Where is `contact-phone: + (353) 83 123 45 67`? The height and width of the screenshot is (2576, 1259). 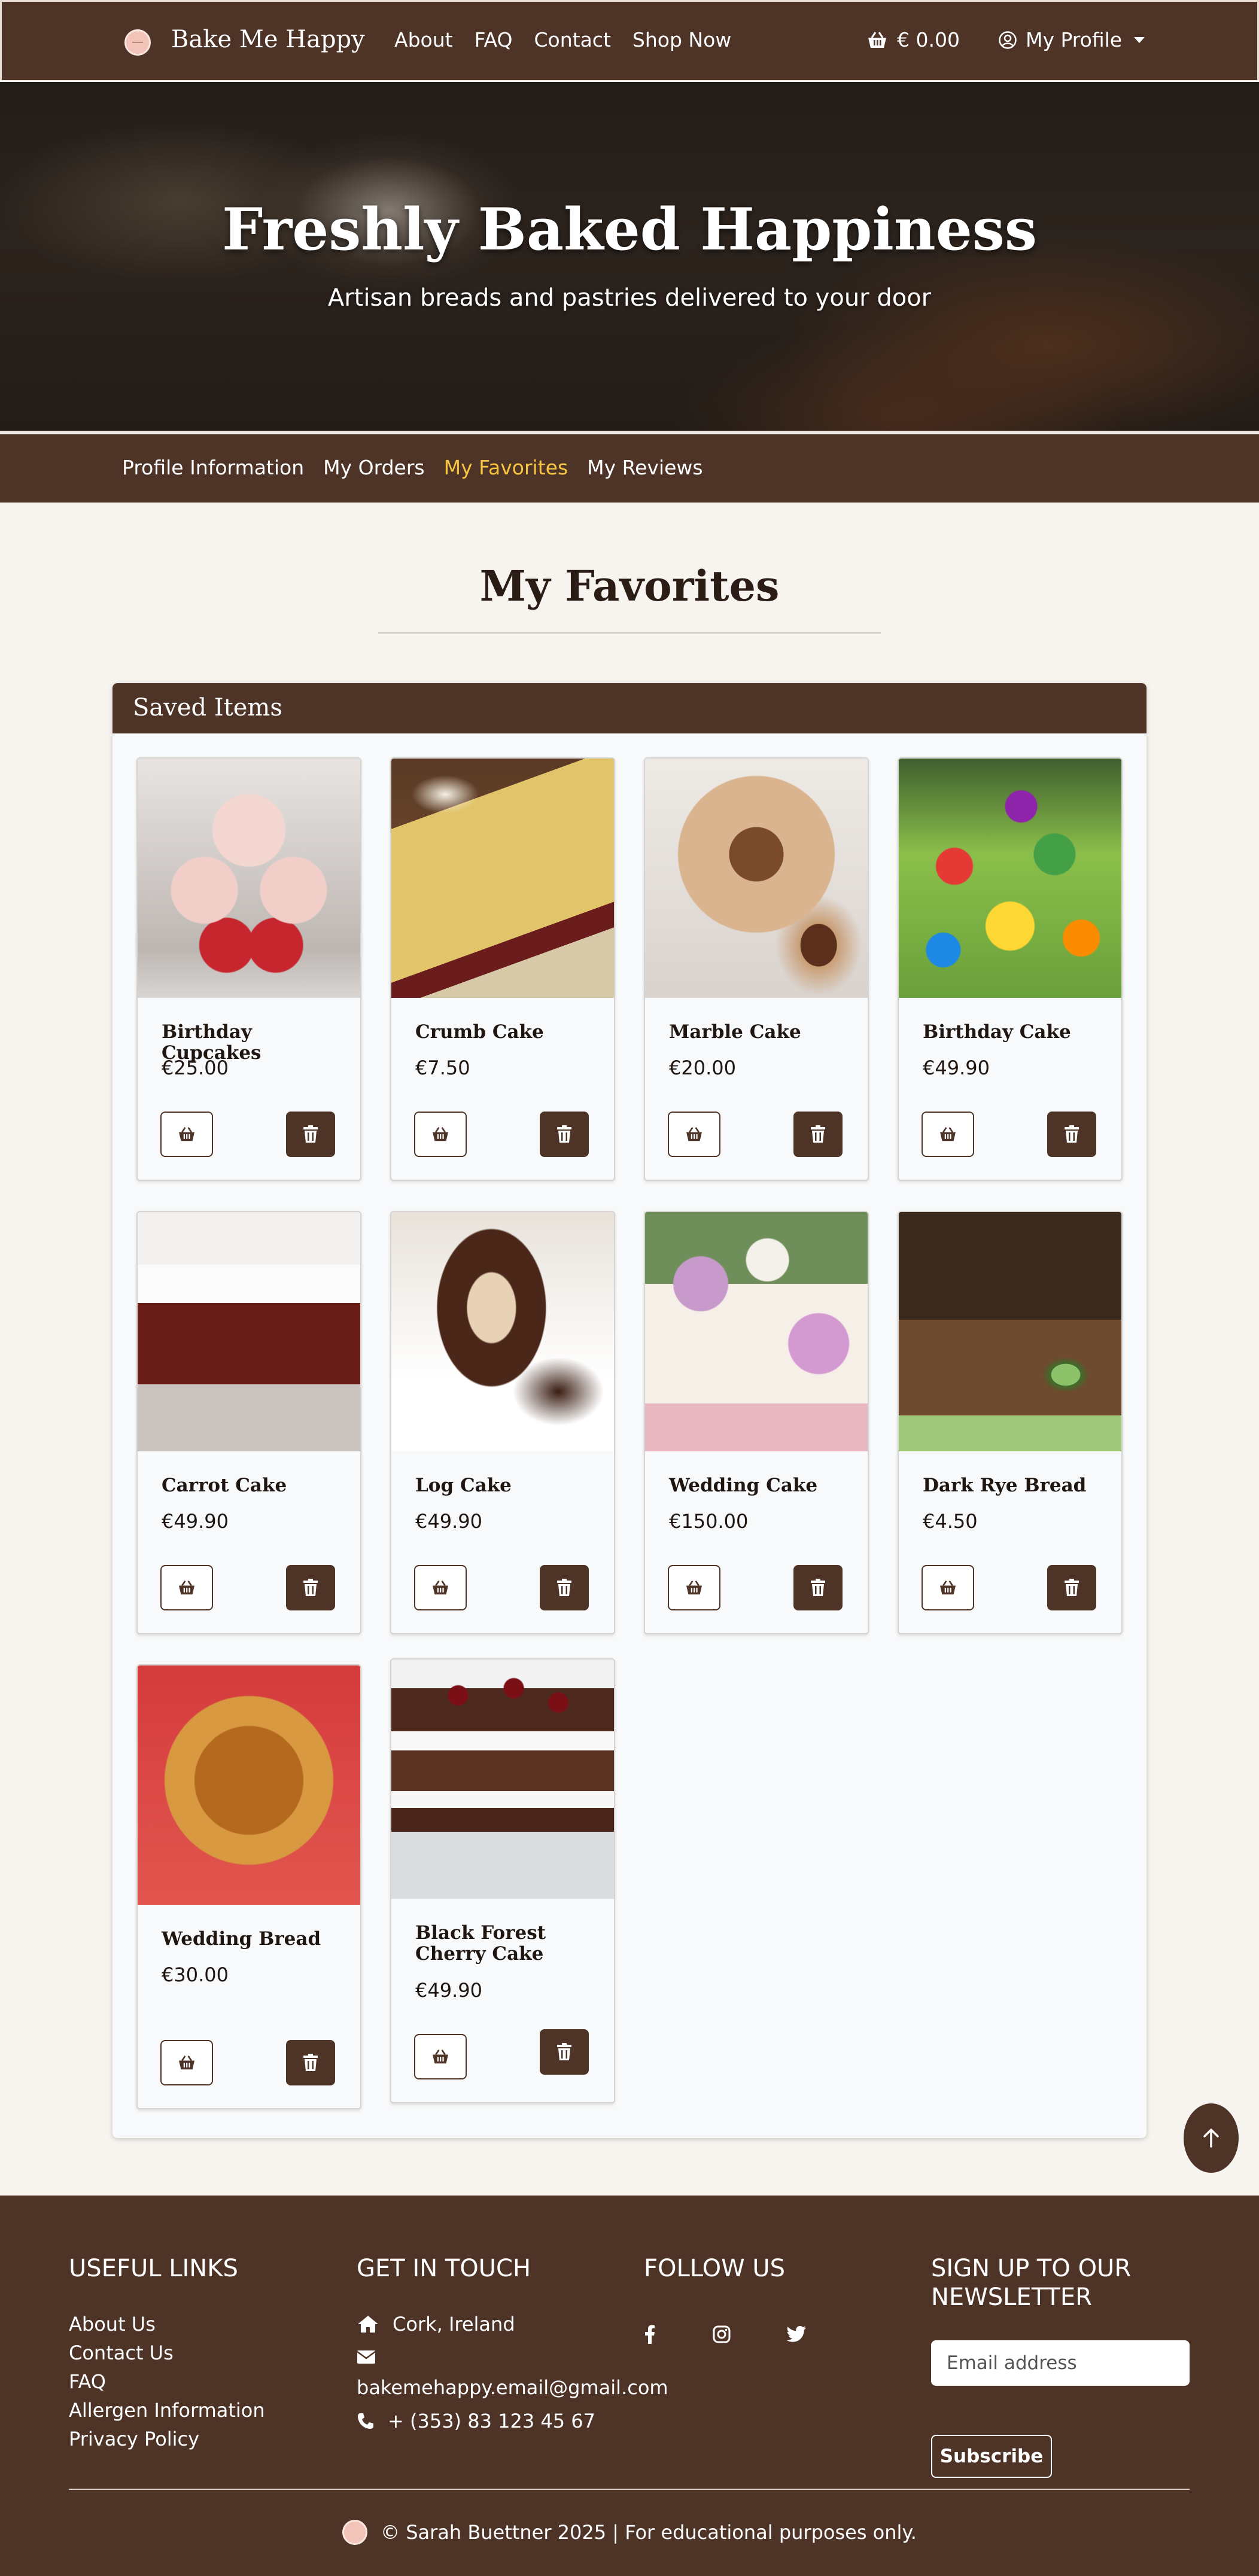 contact-phone: + (353) 83 123 45 67 is located at coordinates (476, 2421).